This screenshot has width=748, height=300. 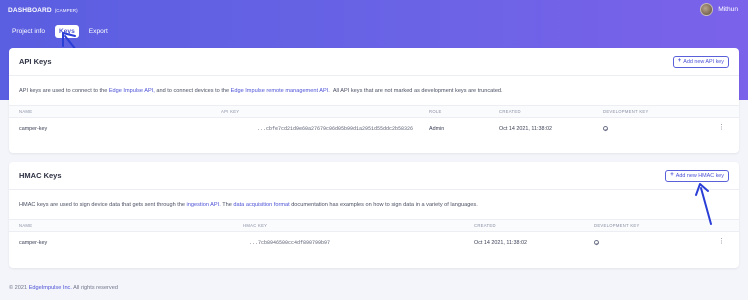 What do you see at coordinates (280, 91) in the screenshot?
I see `remote-management-api-link: Edge Impulse remote management API.` at bounding box center [280, 91].